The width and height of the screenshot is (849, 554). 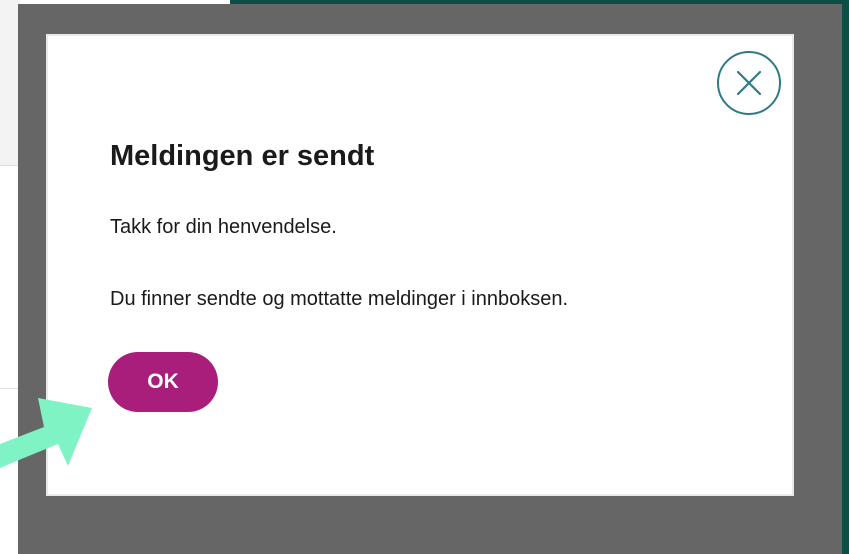 I want to click on background-right-strip, so click(x=845, y=277).